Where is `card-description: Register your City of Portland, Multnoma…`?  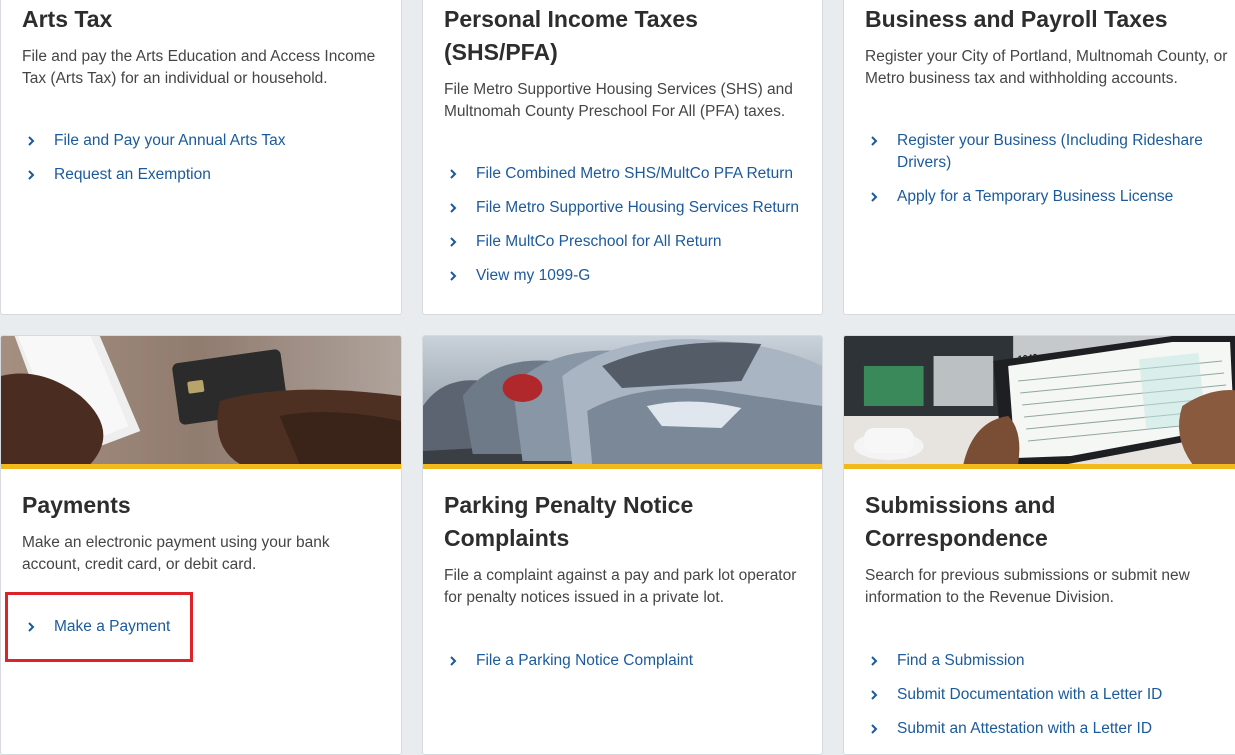
card-description: Register your City of Portland, Multnoma… is located at coordinates (1046, 67).